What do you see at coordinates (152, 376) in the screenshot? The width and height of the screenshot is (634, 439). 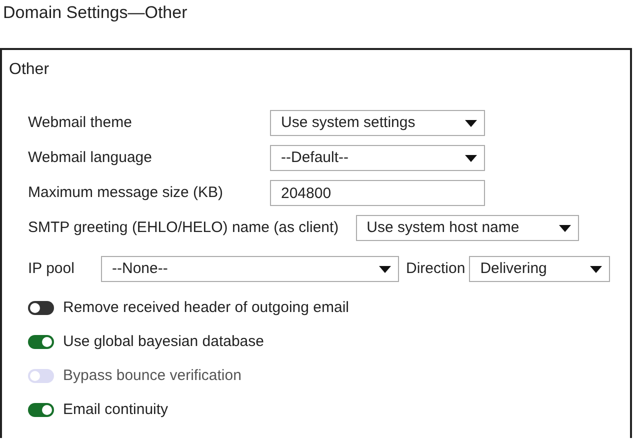 I see `toggle-label: Bypass bounce verification` at bounding box center [152, 376].